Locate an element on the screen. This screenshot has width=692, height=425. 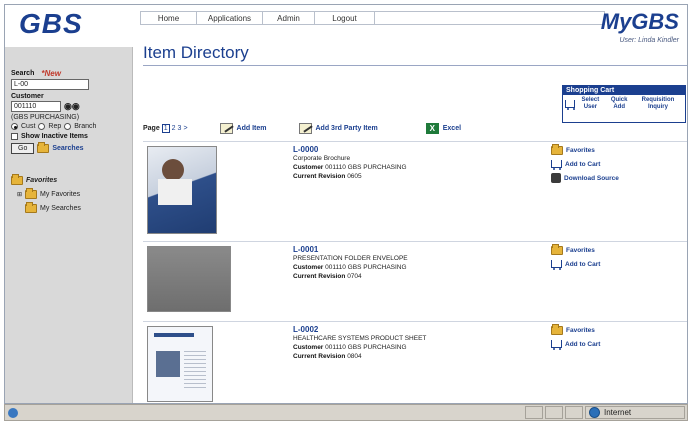
page-2: 2 is located at coordinates (174, 128).